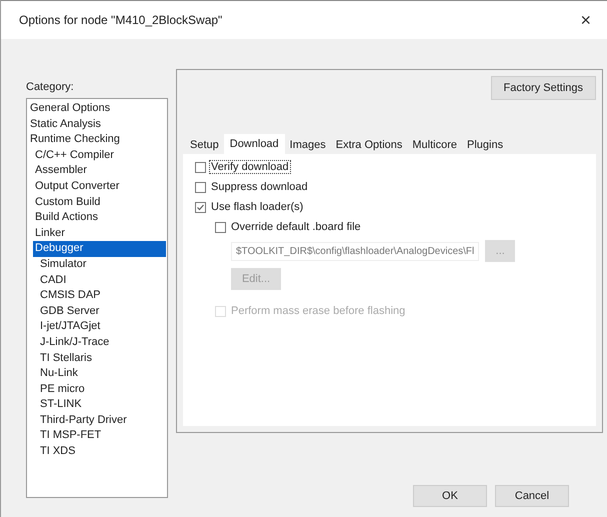  I want to click on cancel-button: Cancel, so click(532, 496).